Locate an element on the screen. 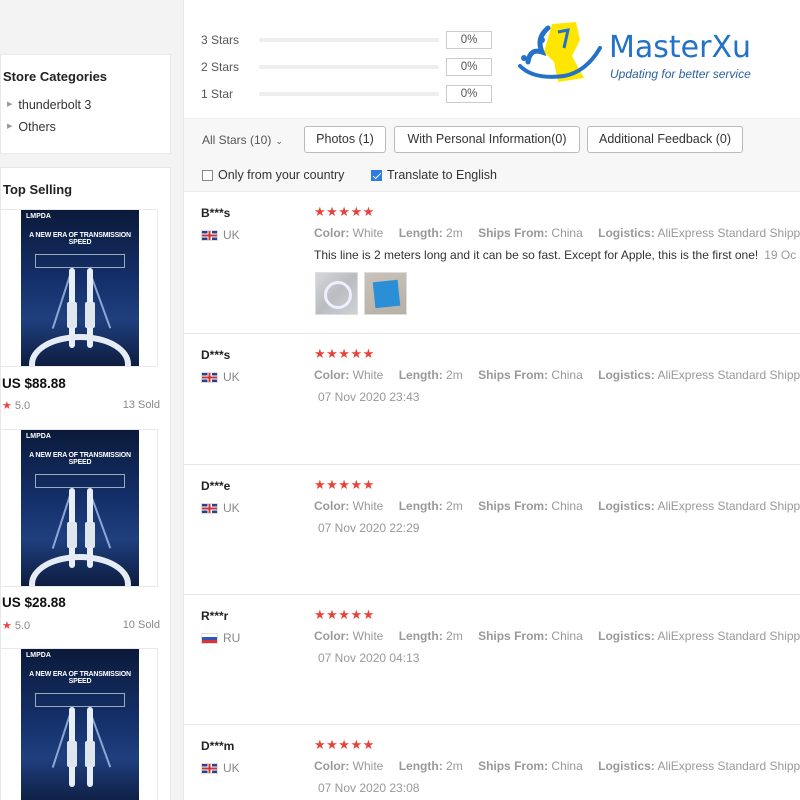 The image size is (800, 800). product-image-3: LMPDA A NEW ERA OF TRANSMISSION SPEED is located at coordinates (79, 724).